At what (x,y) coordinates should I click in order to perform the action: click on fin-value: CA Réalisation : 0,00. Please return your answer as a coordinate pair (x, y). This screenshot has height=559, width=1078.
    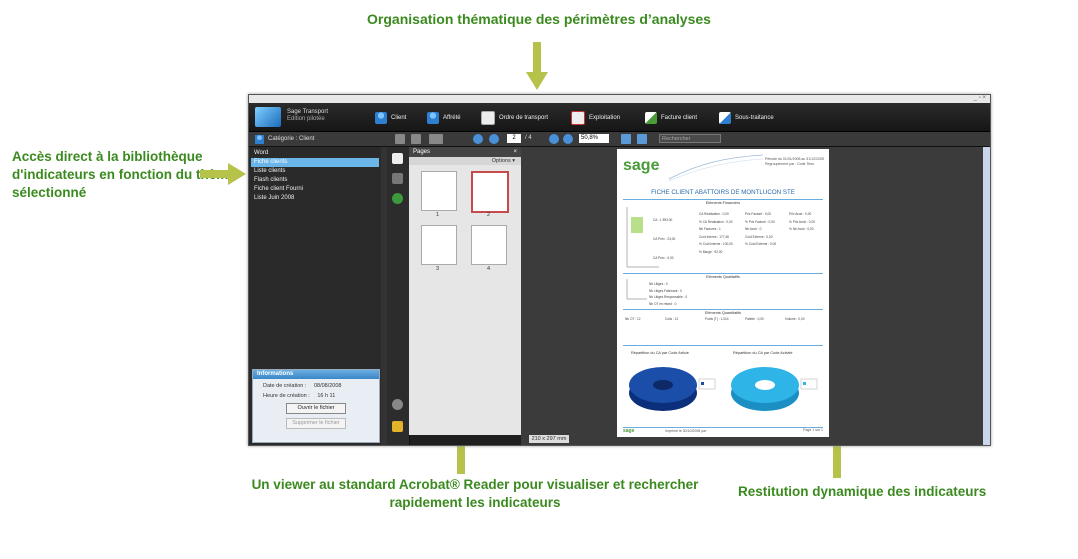
    Looking at the image, I should click on (714, 214).